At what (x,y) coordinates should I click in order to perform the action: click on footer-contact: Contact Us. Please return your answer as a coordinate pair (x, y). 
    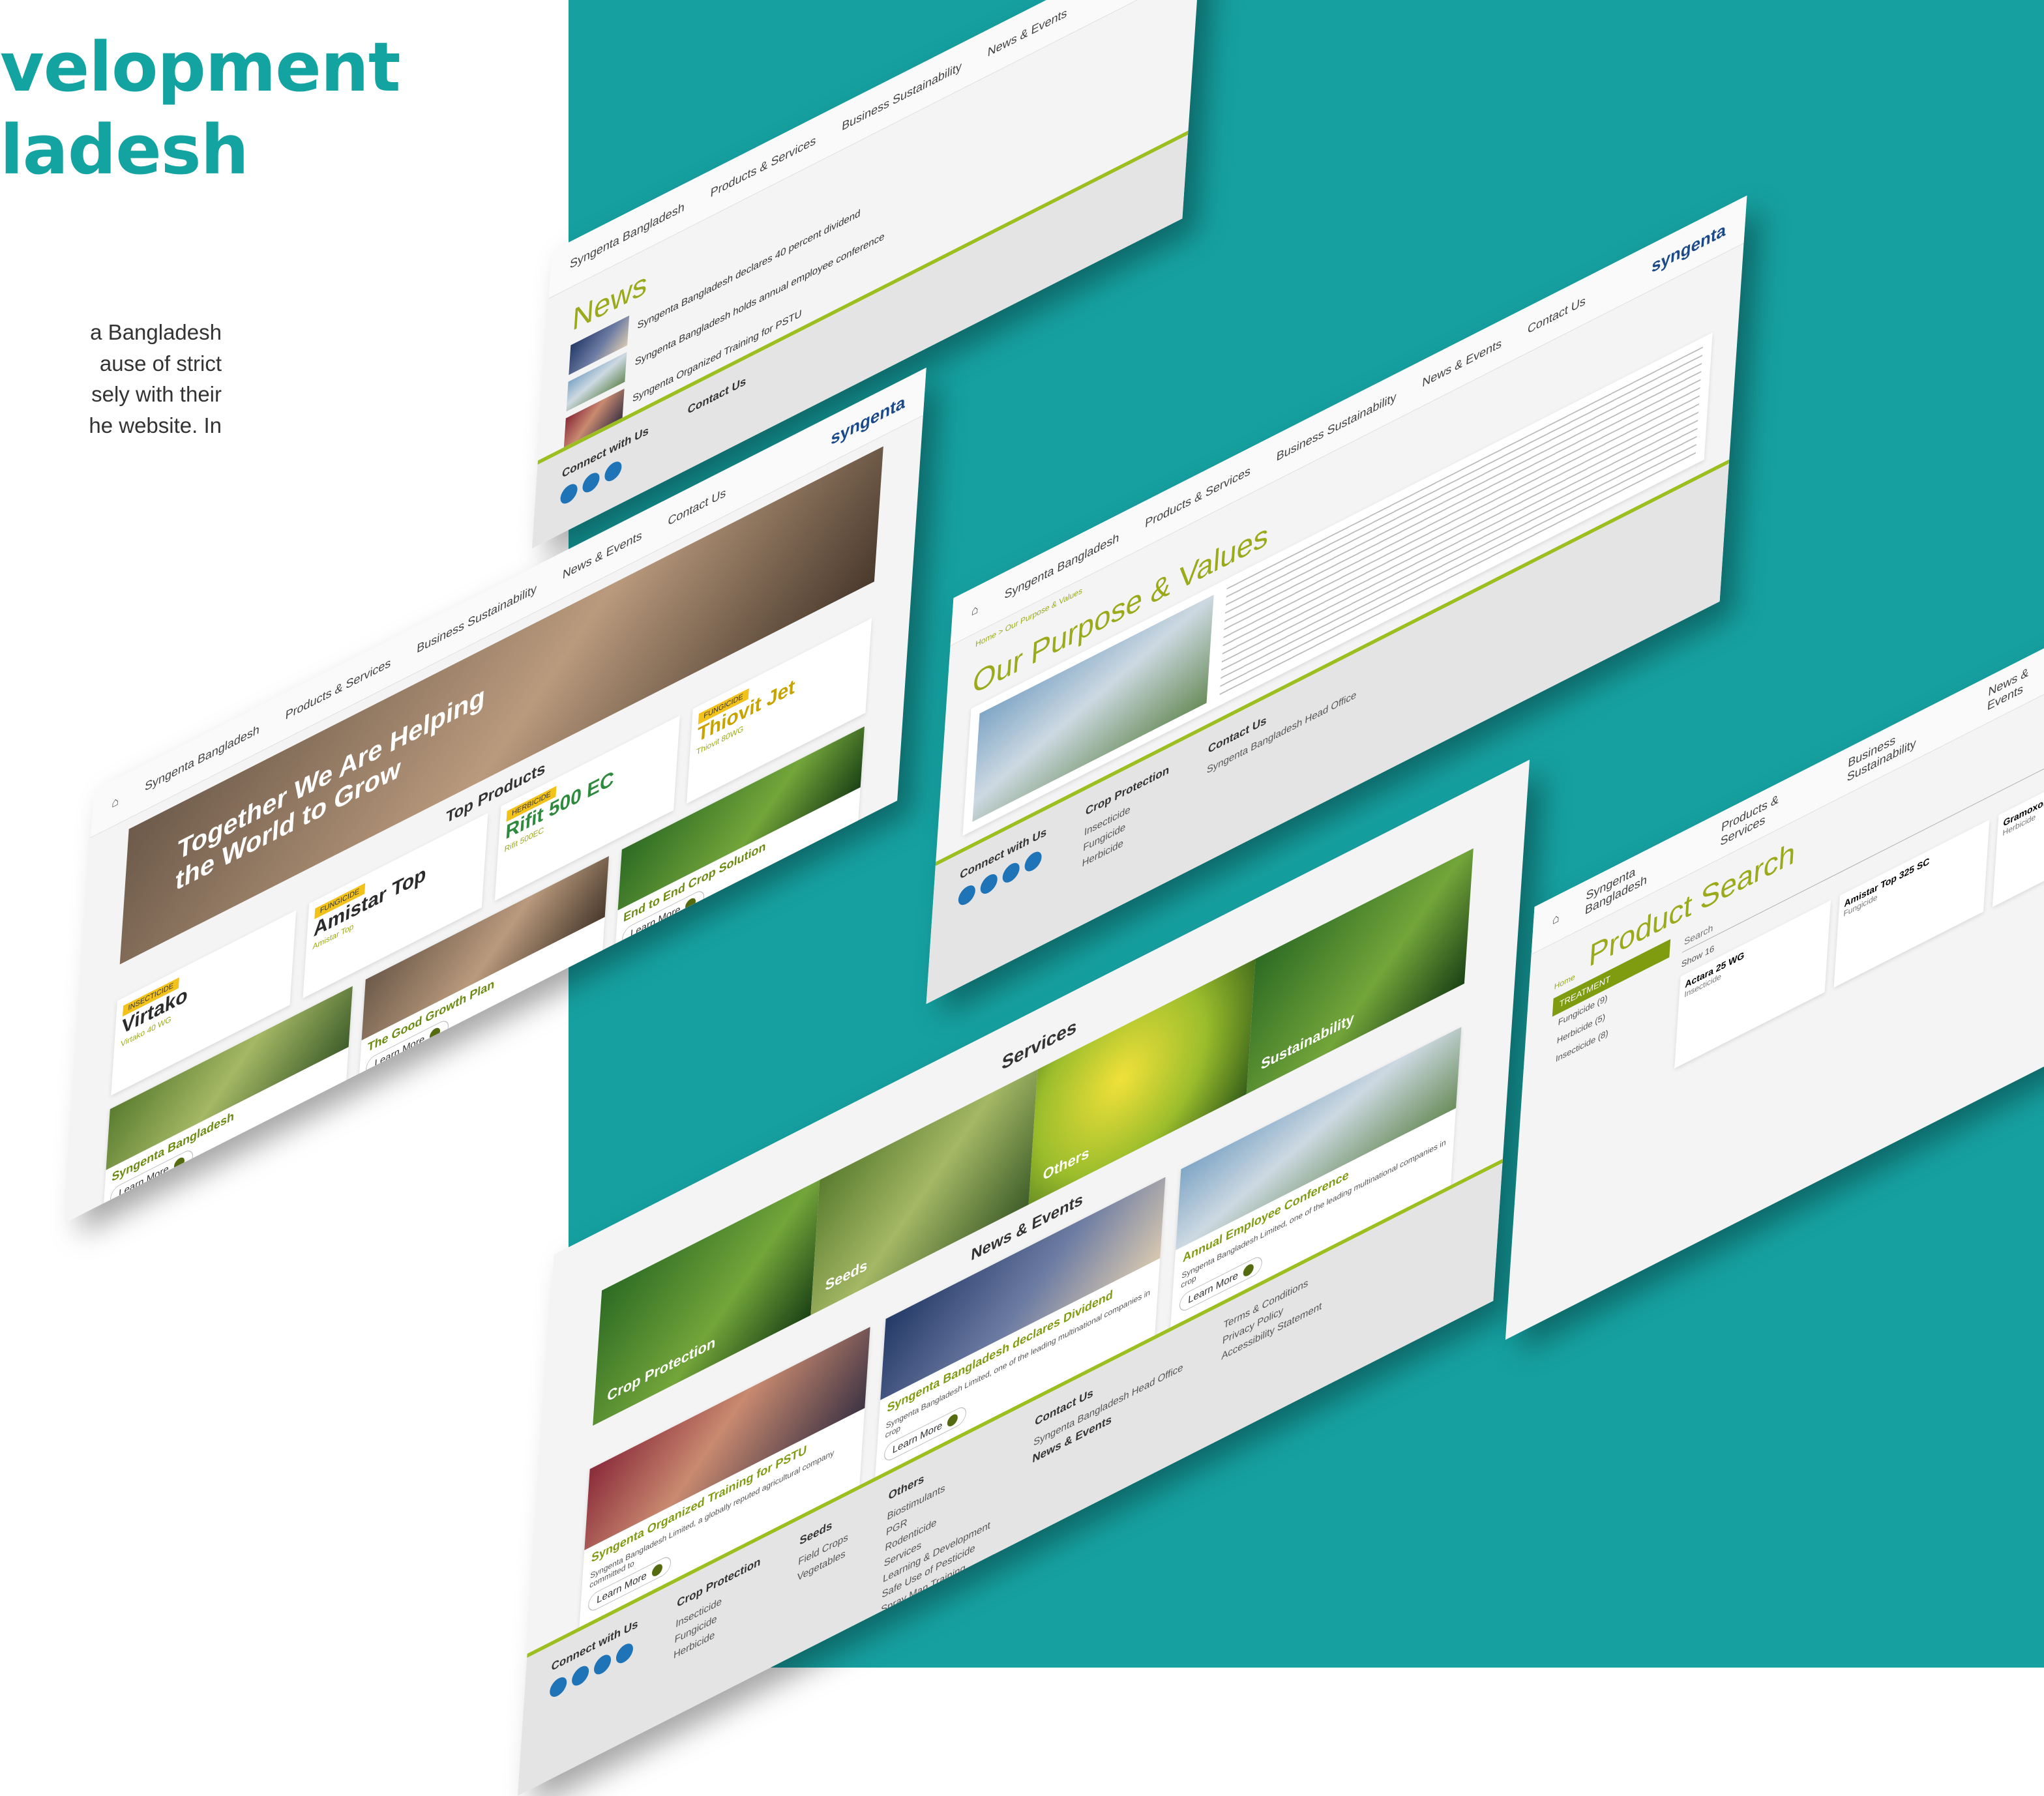
    Looking at the image, I should click on (716, 415).